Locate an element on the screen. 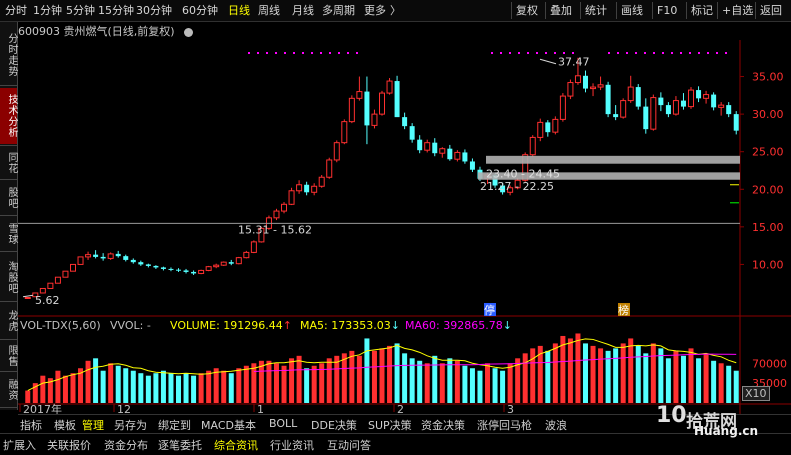 Image resolution: width=791 pixels, height=455 pixels. indicator-tab-5: MACD基本 is located at coordinates (228, 425).